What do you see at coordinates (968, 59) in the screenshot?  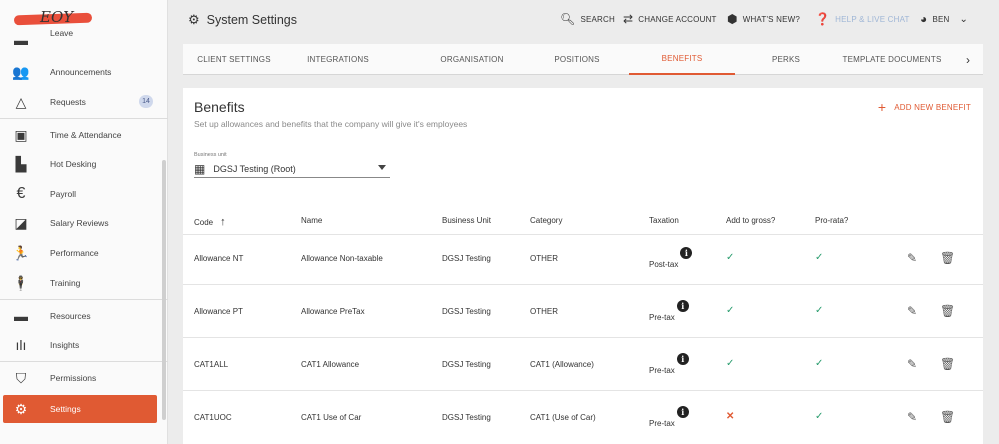 I see `chevron-right-icon: ›` at bounding box center [968, 59].